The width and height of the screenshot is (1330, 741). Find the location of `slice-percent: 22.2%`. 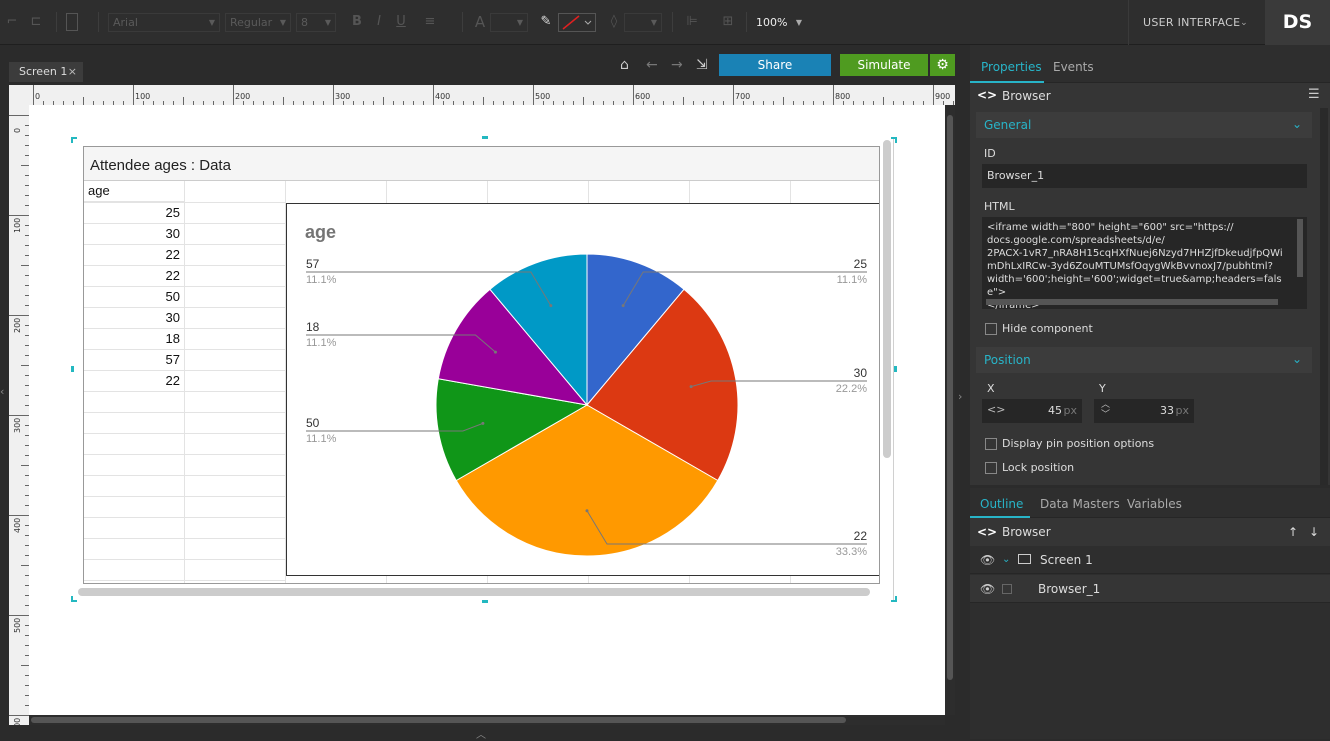

slice-percent: 22.2% is located at coordinates (851, 389).